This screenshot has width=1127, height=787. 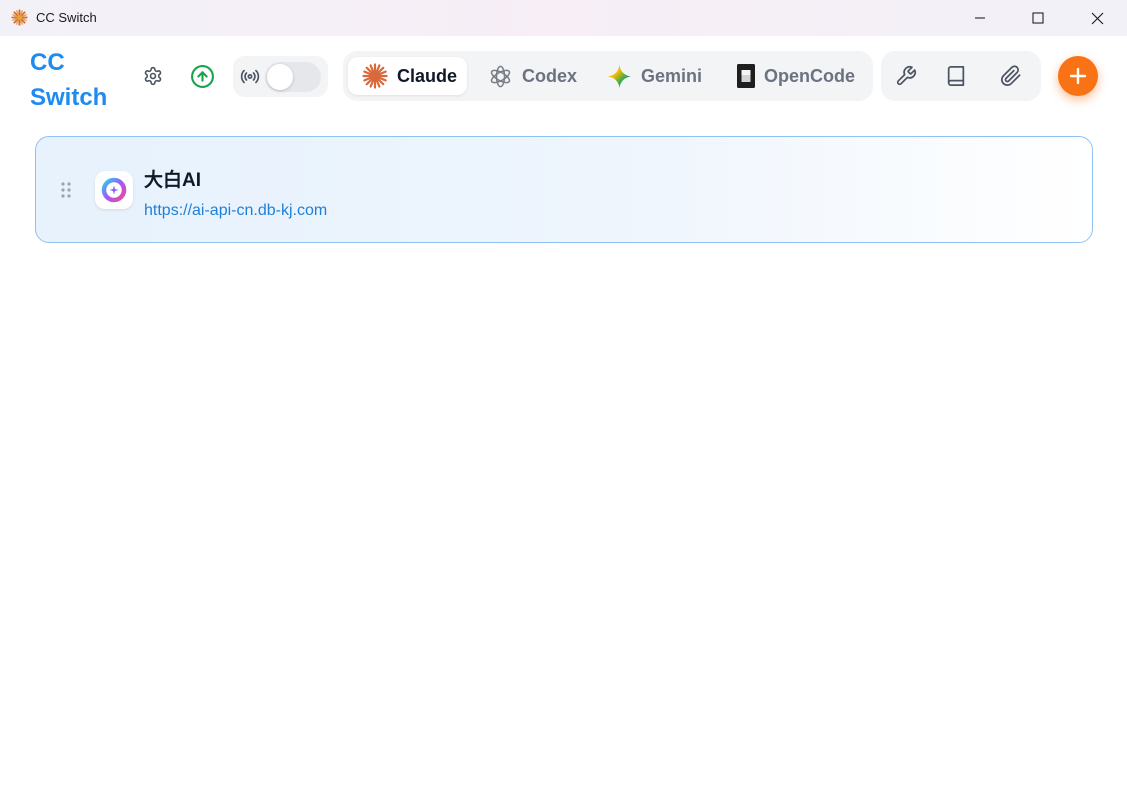 I want to click on close-button, so click(x=1097, y=18).